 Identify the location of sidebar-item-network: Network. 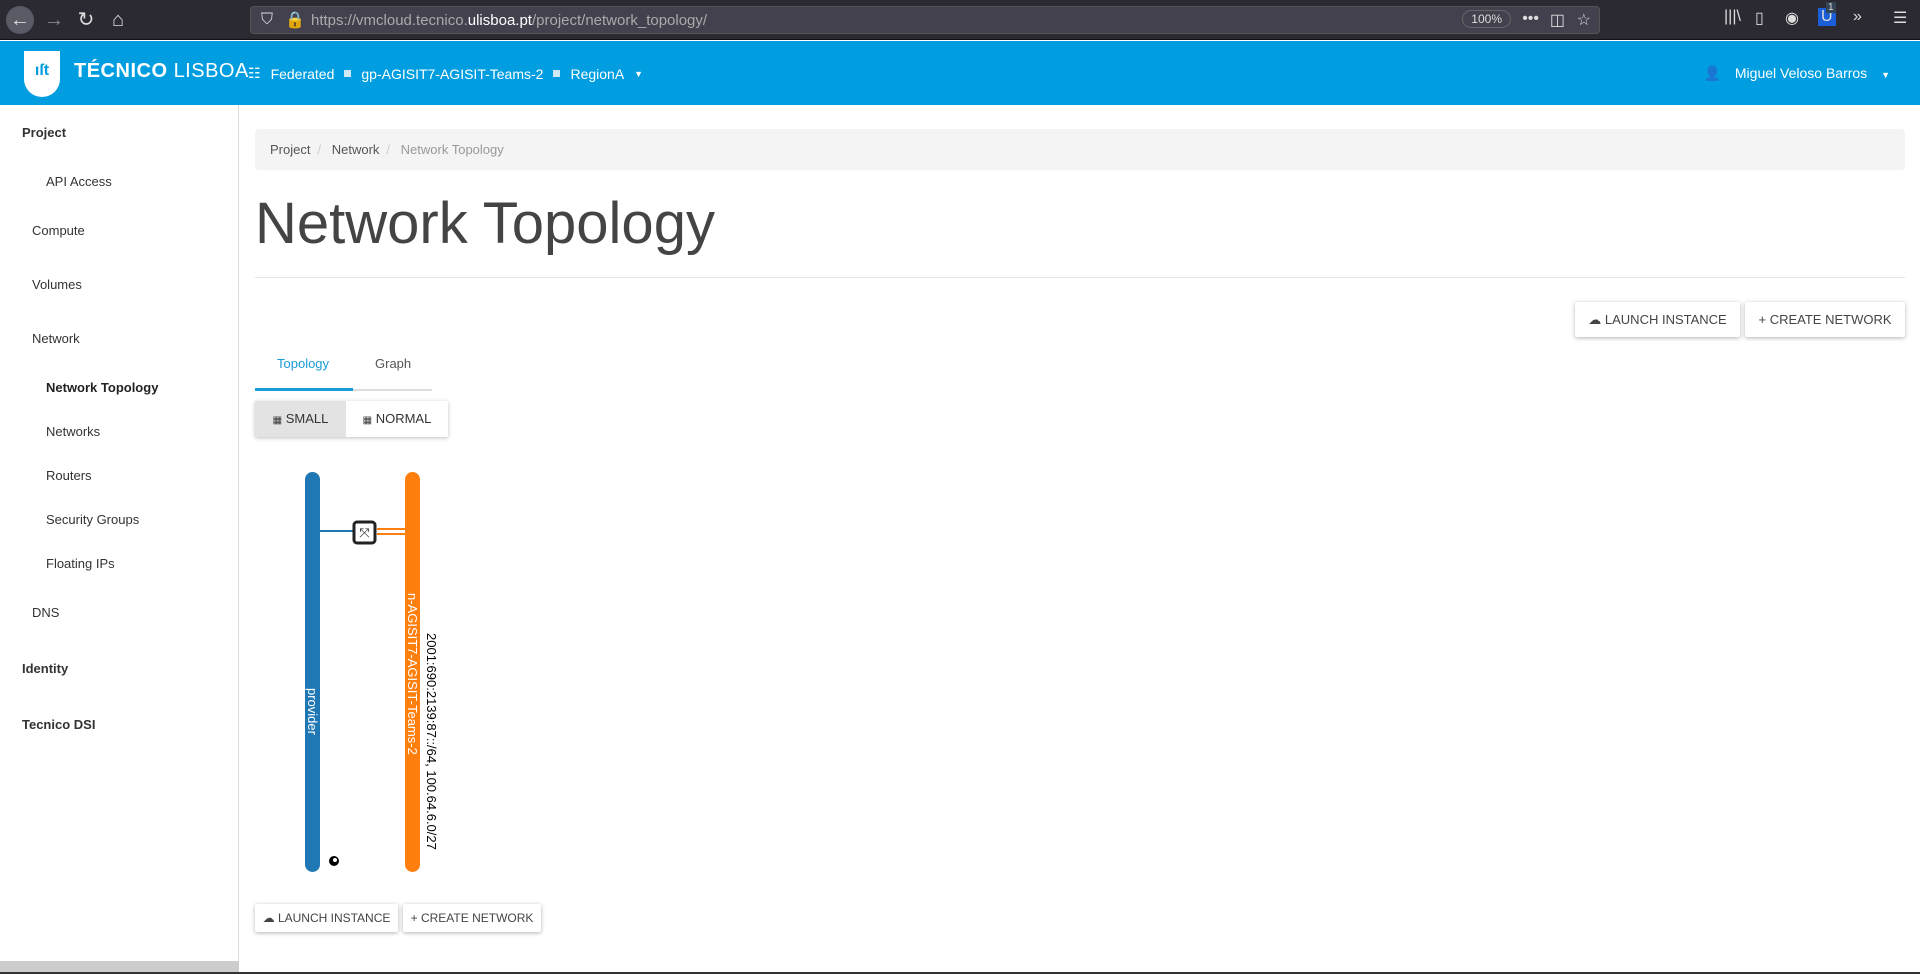
(56, 338).